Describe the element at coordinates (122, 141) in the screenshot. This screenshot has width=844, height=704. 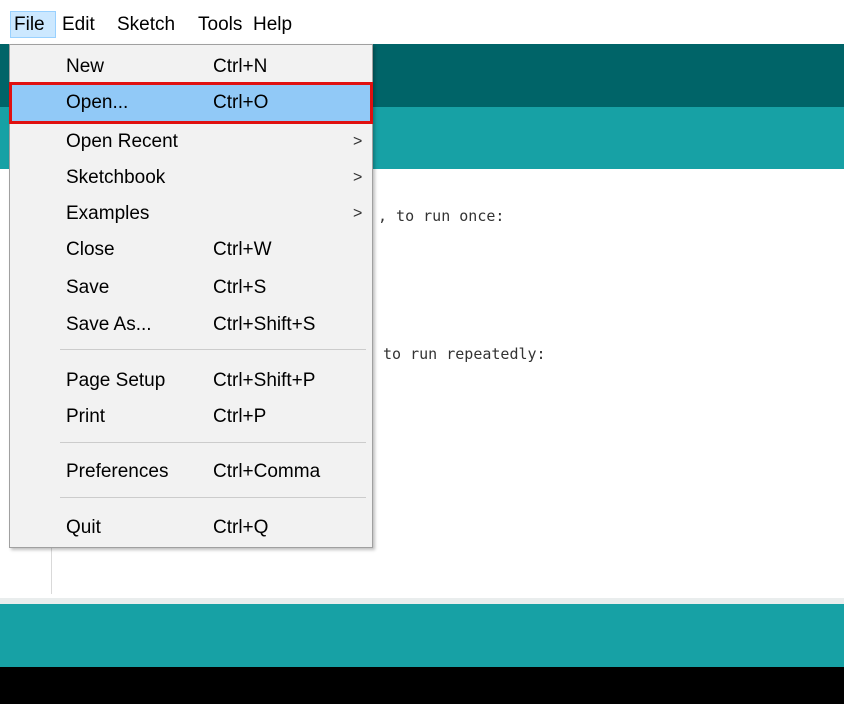
I see `menu-item-label: Open Recent` at that location.